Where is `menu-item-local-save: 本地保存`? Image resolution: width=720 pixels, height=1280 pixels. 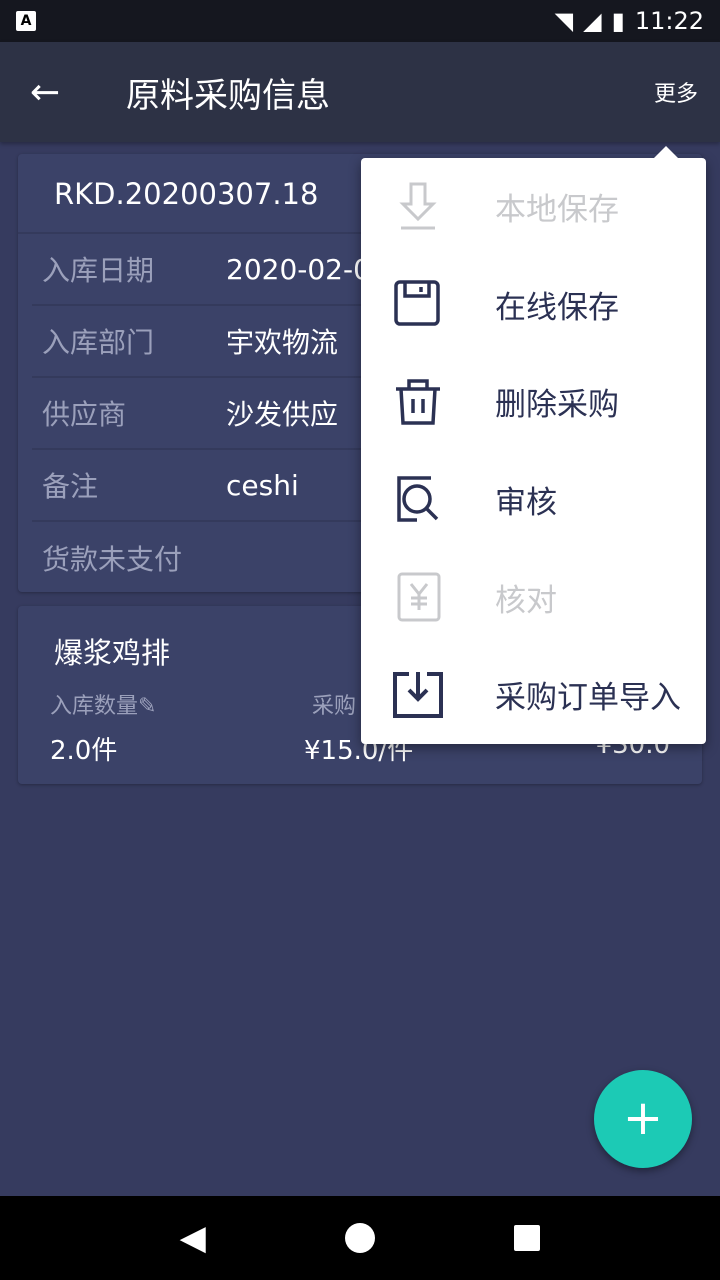 menu-item-local-save: 本地保存 is located at coordinates (533, 207).